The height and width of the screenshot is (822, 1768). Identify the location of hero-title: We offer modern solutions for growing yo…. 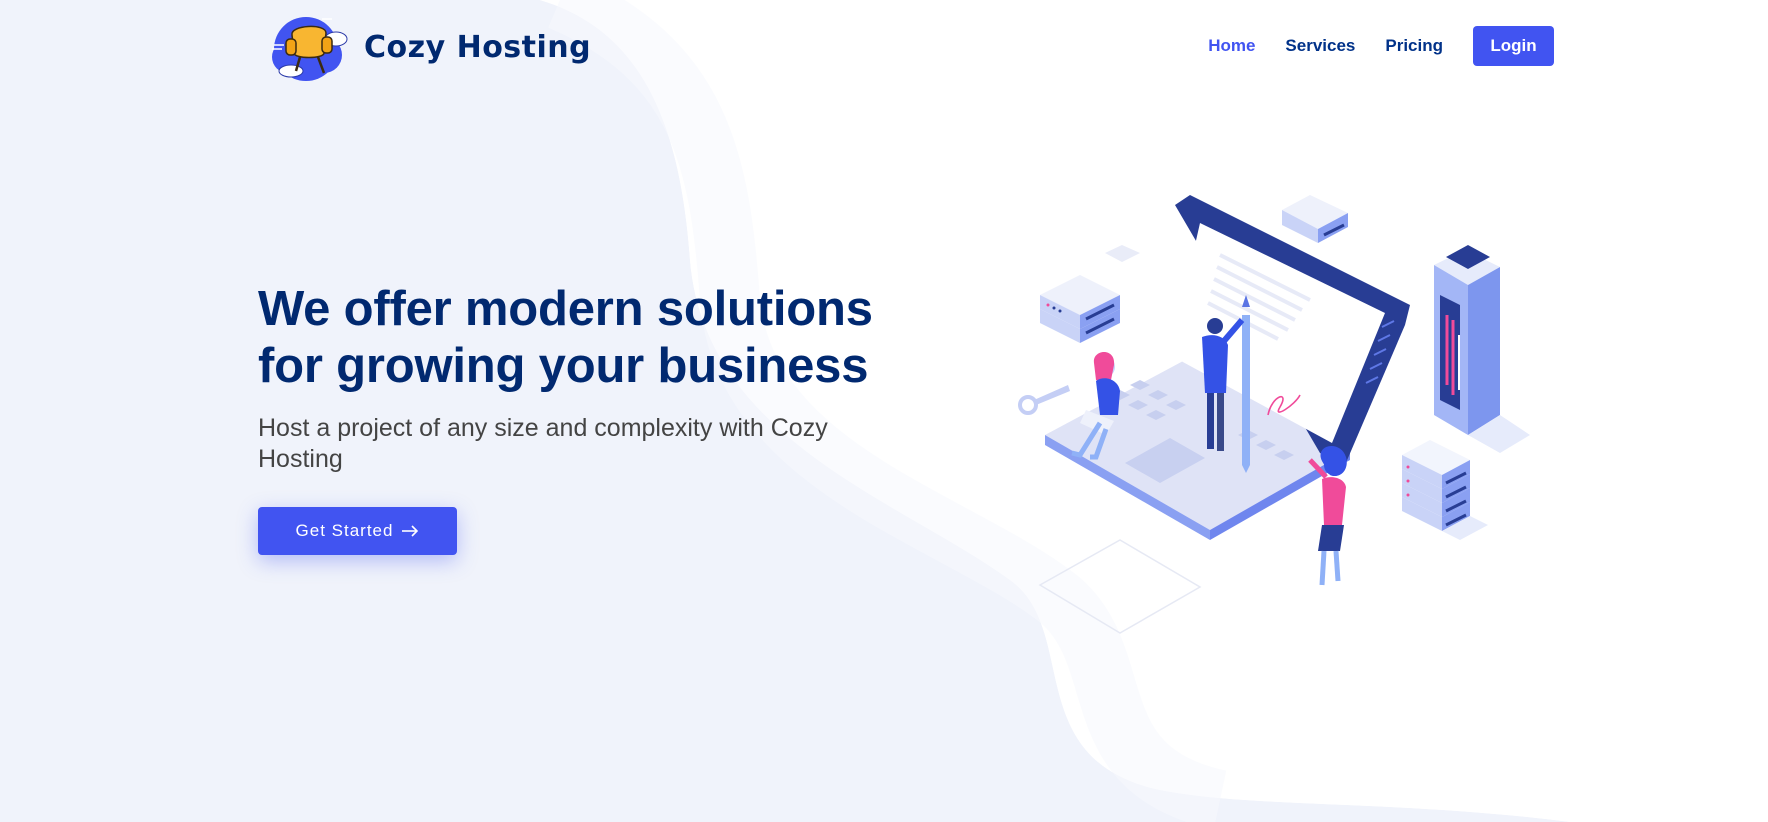
(565, 337).